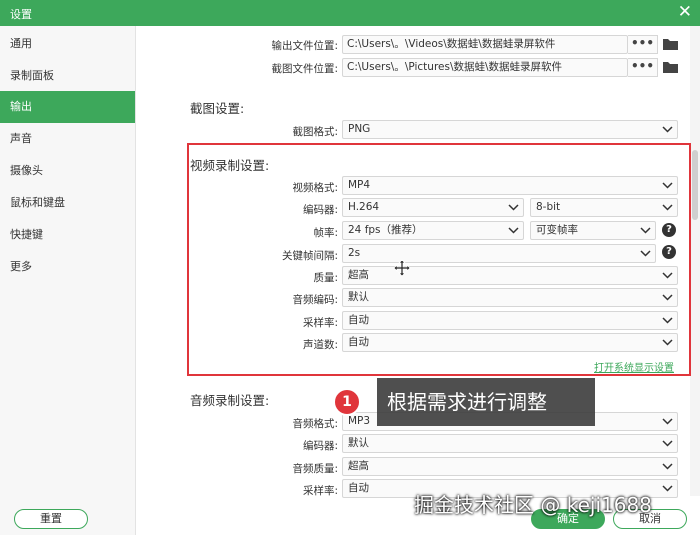 This screenshot has width=700, height=535. I want to click on annotation-callout: 根据需求进行调整, so click(486, 402).